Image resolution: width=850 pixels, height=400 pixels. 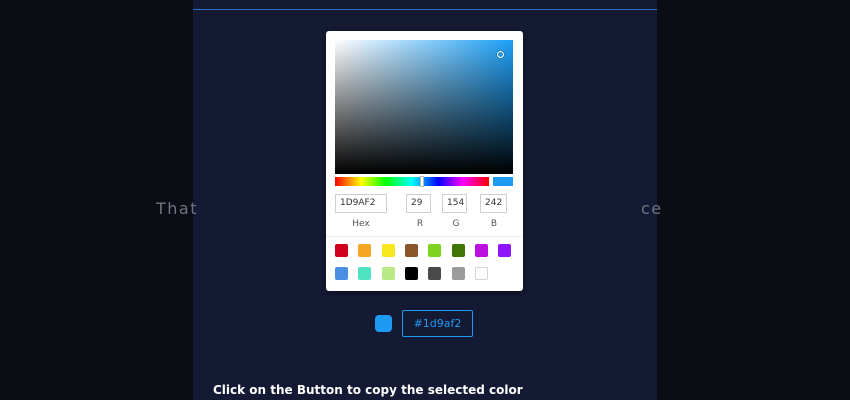 I want to click on green-input: 154, so click(x=454, y=203).